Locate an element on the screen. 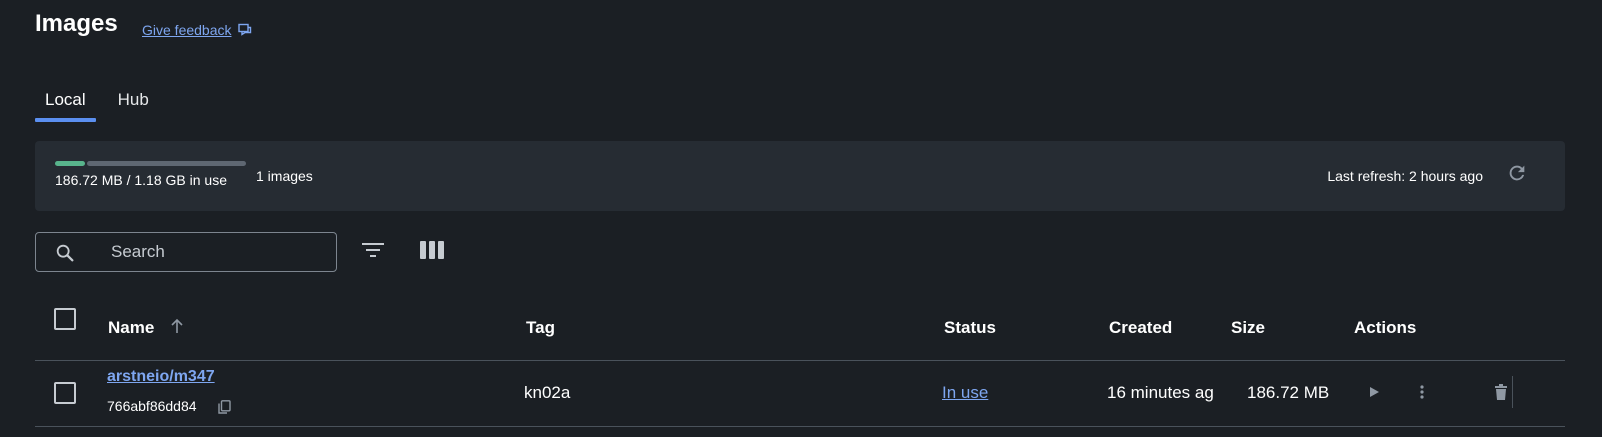 The width and height of the screenshot is (1602, 437). run-icon is located at coordinates (1374, 394).